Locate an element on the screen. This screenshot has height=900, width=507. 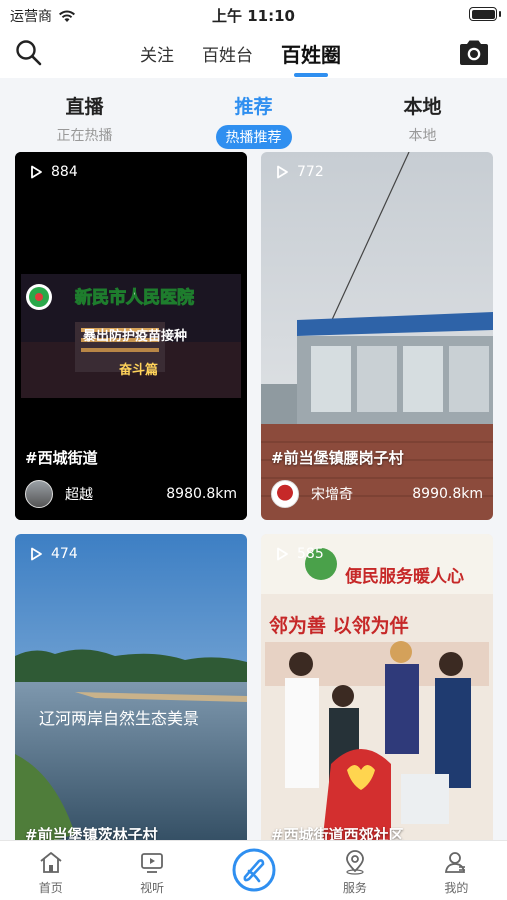
top-nav: 关注 百姓台 百姓圈 is located at coordinates (253, 53).